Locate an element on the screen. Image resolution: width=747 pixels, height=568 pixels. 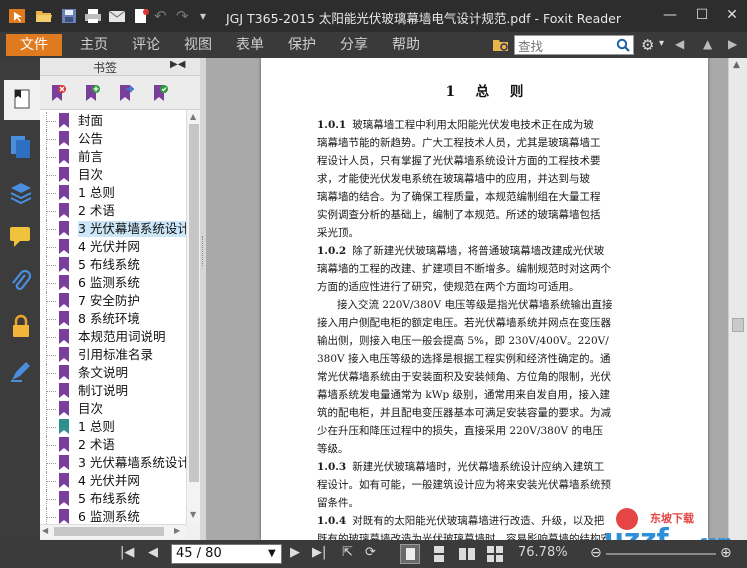
search-input is located at coordinates (563, 46).